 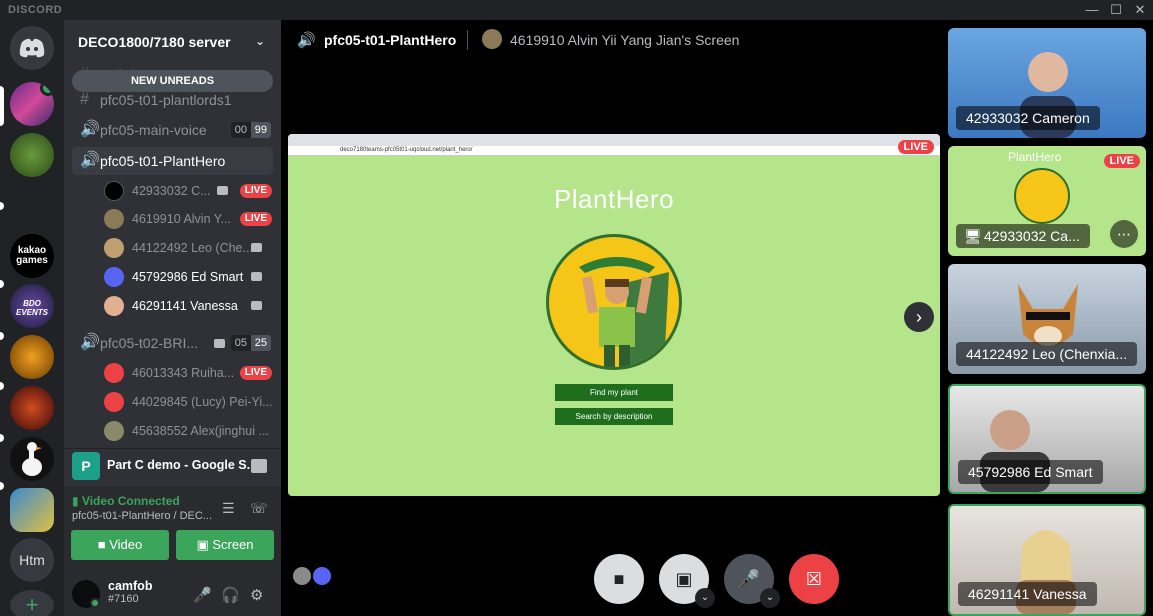 What do you see at coordinates (120, 545) in the screenshot?
I see `video-button: ■ Video` at bounding box center [120, 545].